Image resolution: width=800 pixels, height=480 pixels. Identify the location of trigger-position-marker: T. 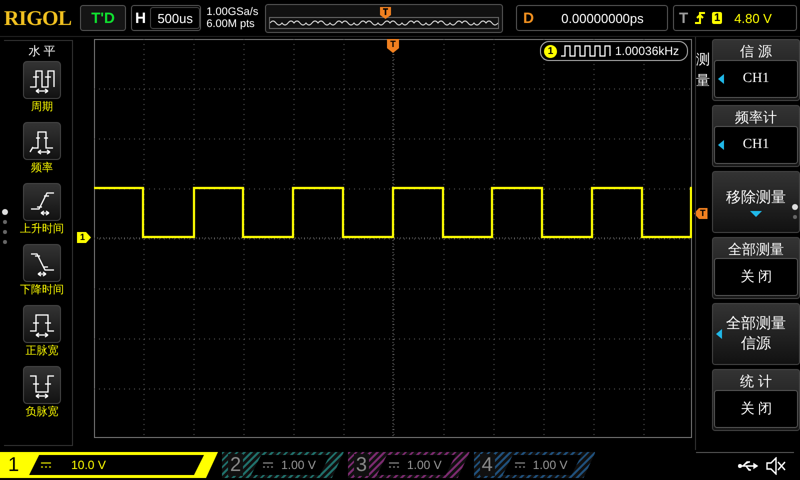
(393, 46).